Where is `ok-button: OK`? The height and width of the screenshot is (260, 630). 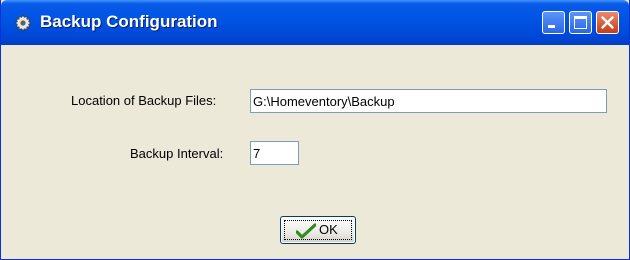
ok-button: OK is located at coordinates (318, 230).